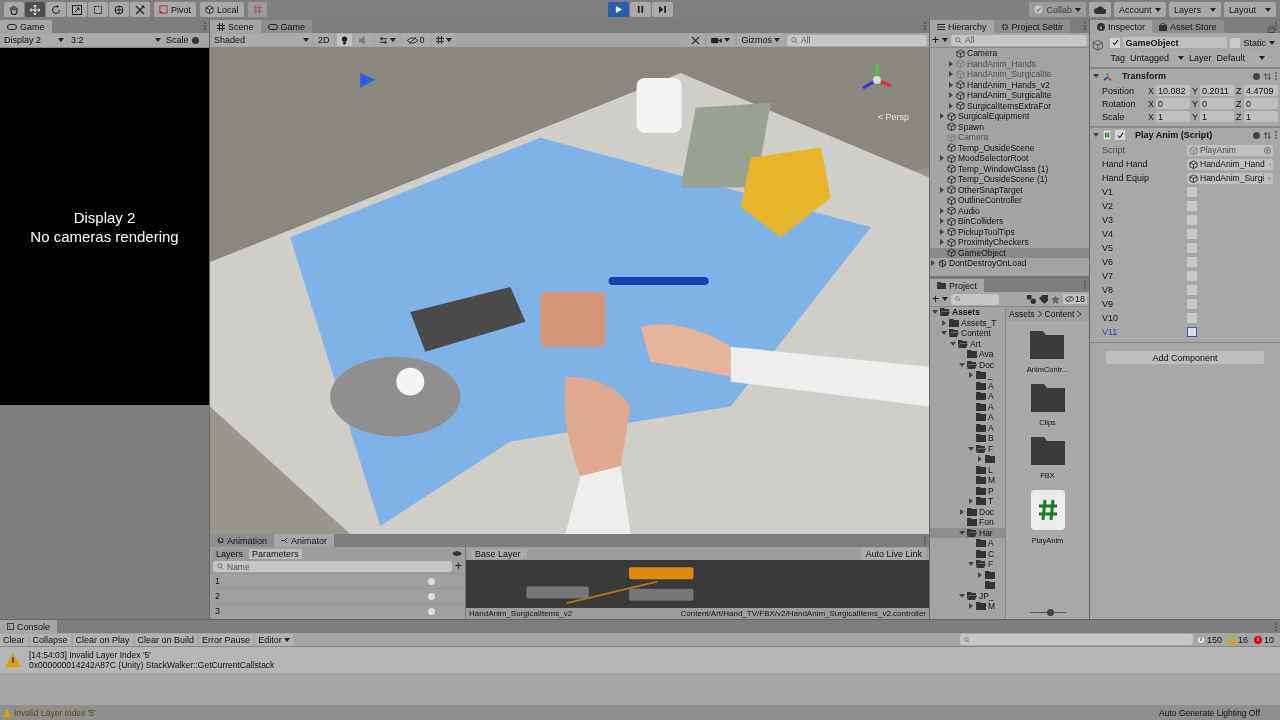  I want to click on console-toolbar-button: Collapse, so click(50, 639).